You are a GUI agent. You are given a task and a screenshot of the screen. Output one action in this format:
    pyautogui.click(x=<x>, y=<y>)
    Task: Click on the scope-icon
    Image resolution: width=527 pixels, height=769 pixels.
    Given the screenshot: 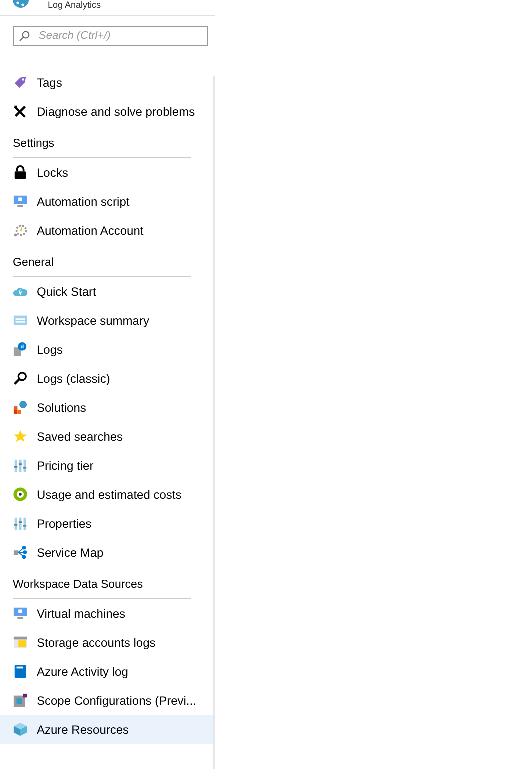 What is the action you would take?
    pyautogui.click(x=20, y=700)
    